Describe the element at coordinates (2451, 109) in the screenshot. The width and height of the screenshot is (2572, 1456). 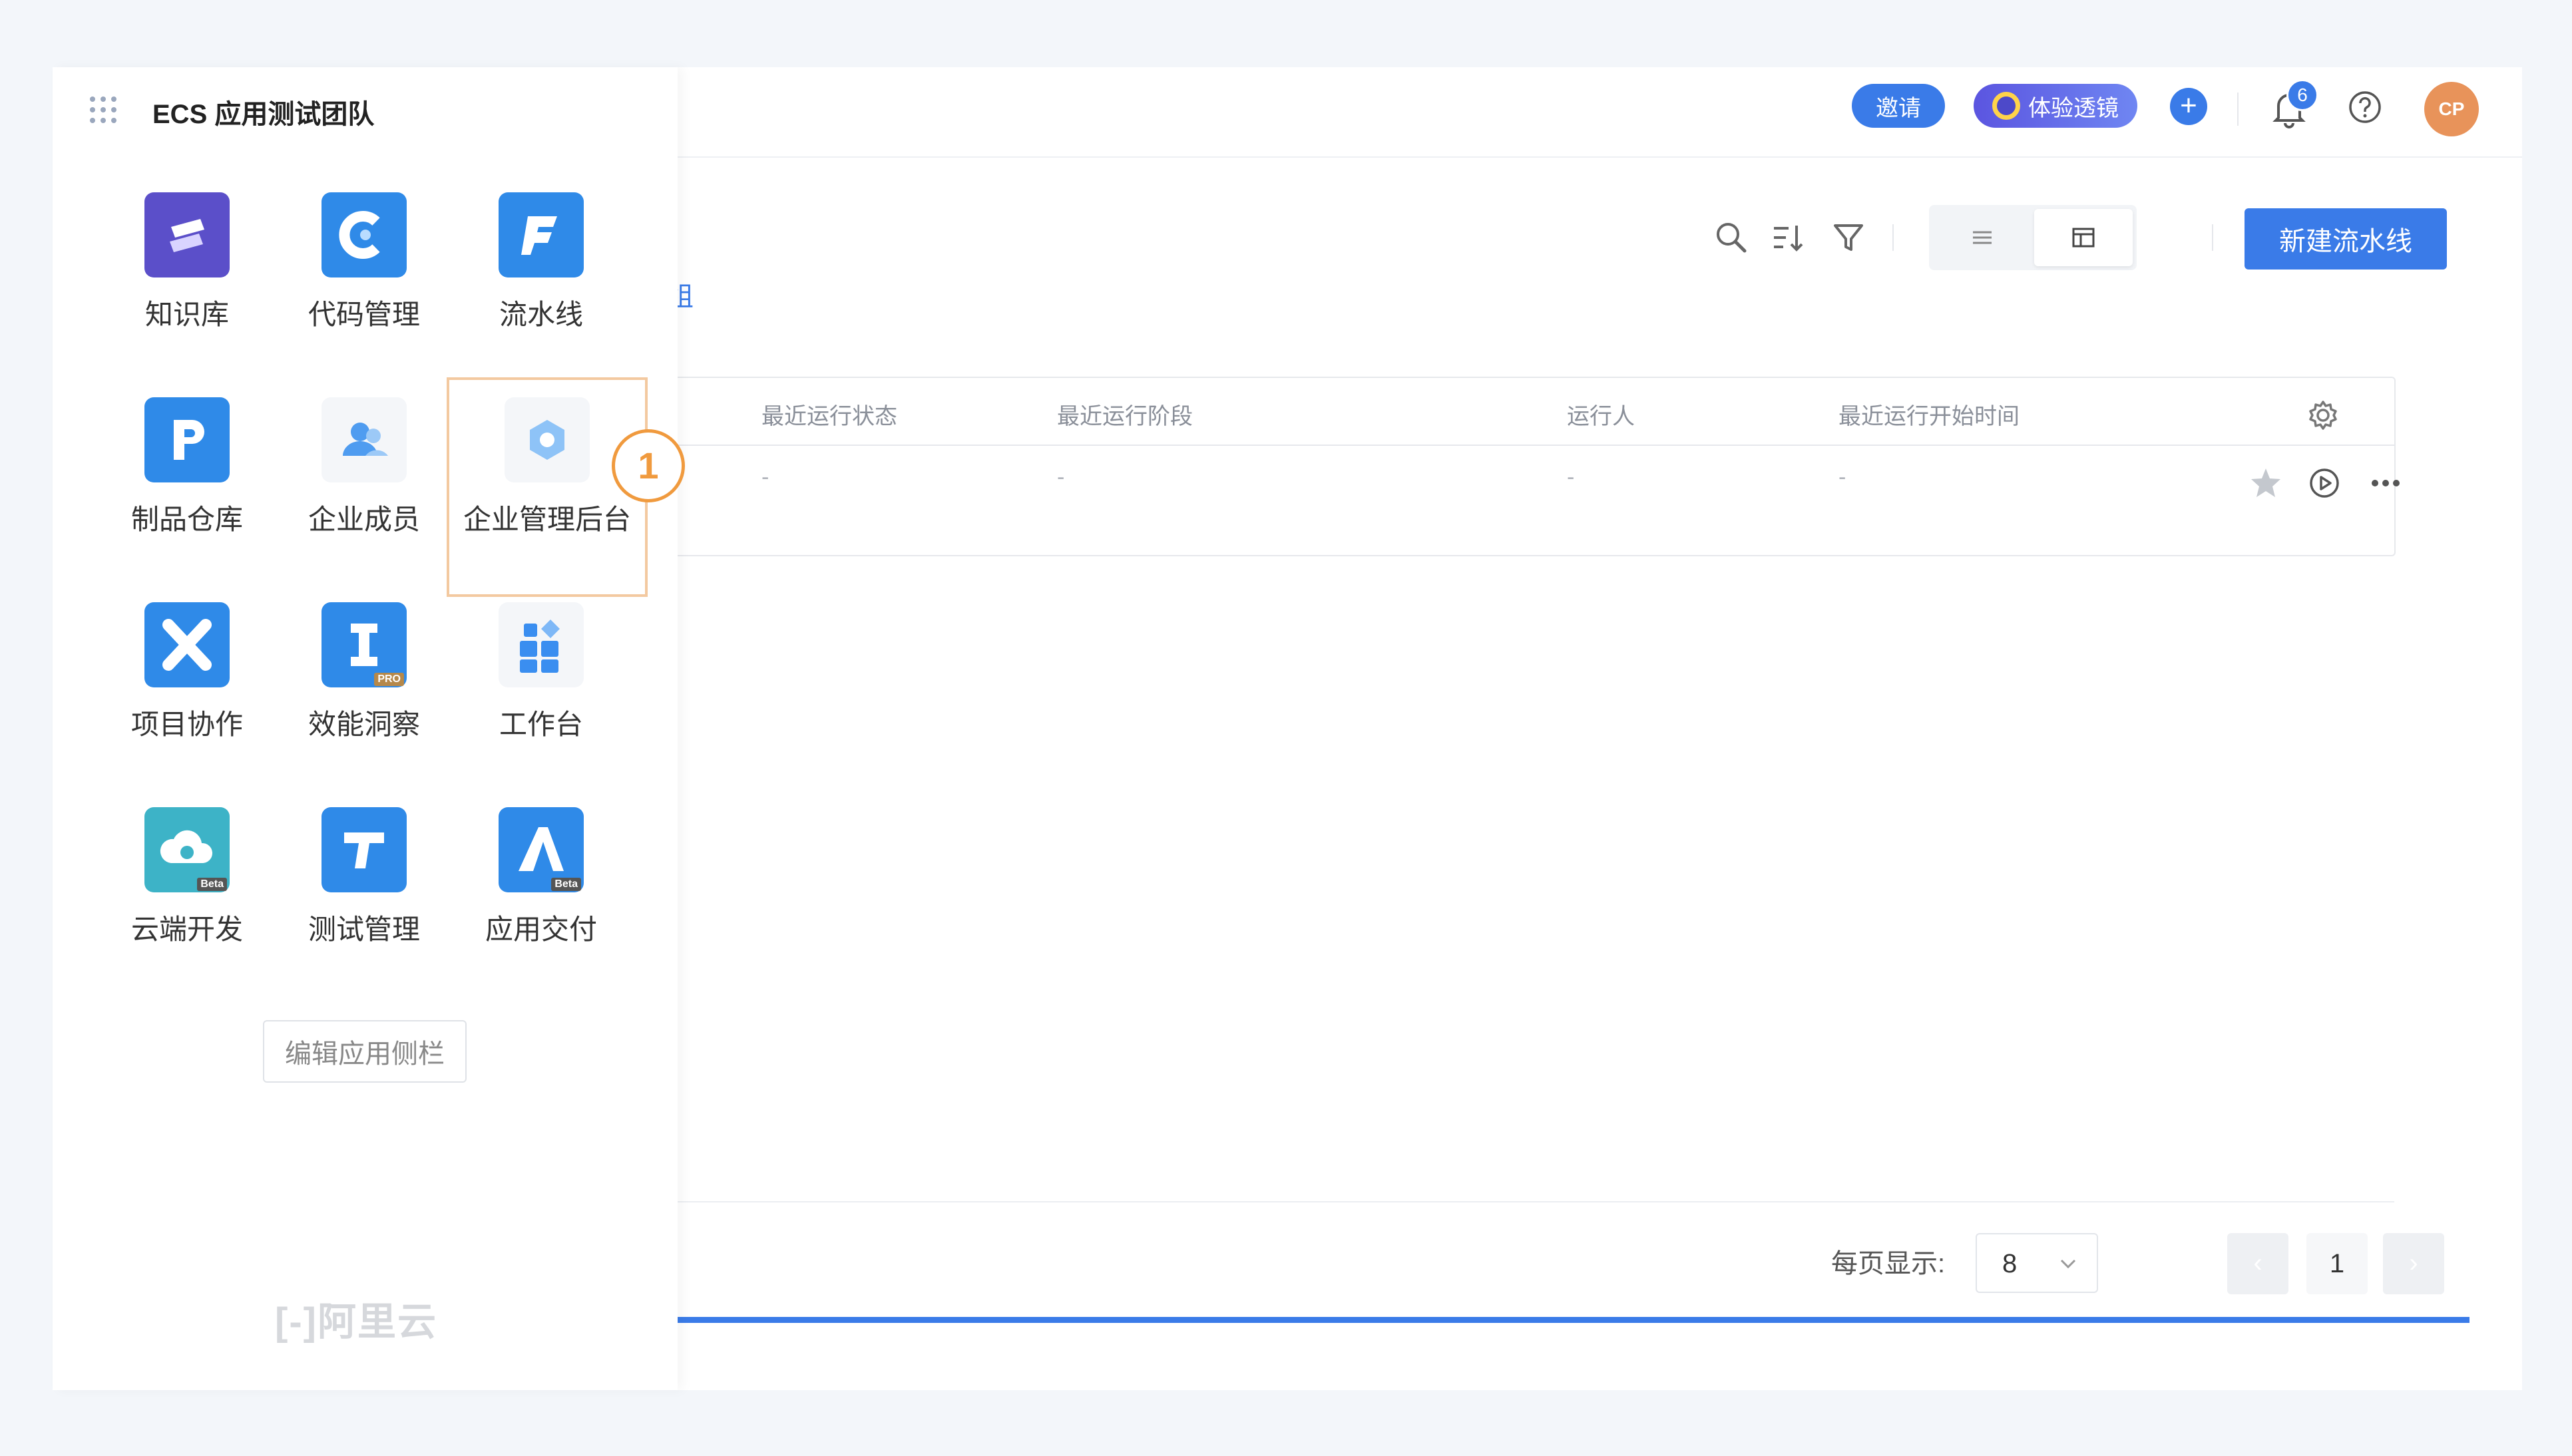
I see `avatar: CP` at that location.